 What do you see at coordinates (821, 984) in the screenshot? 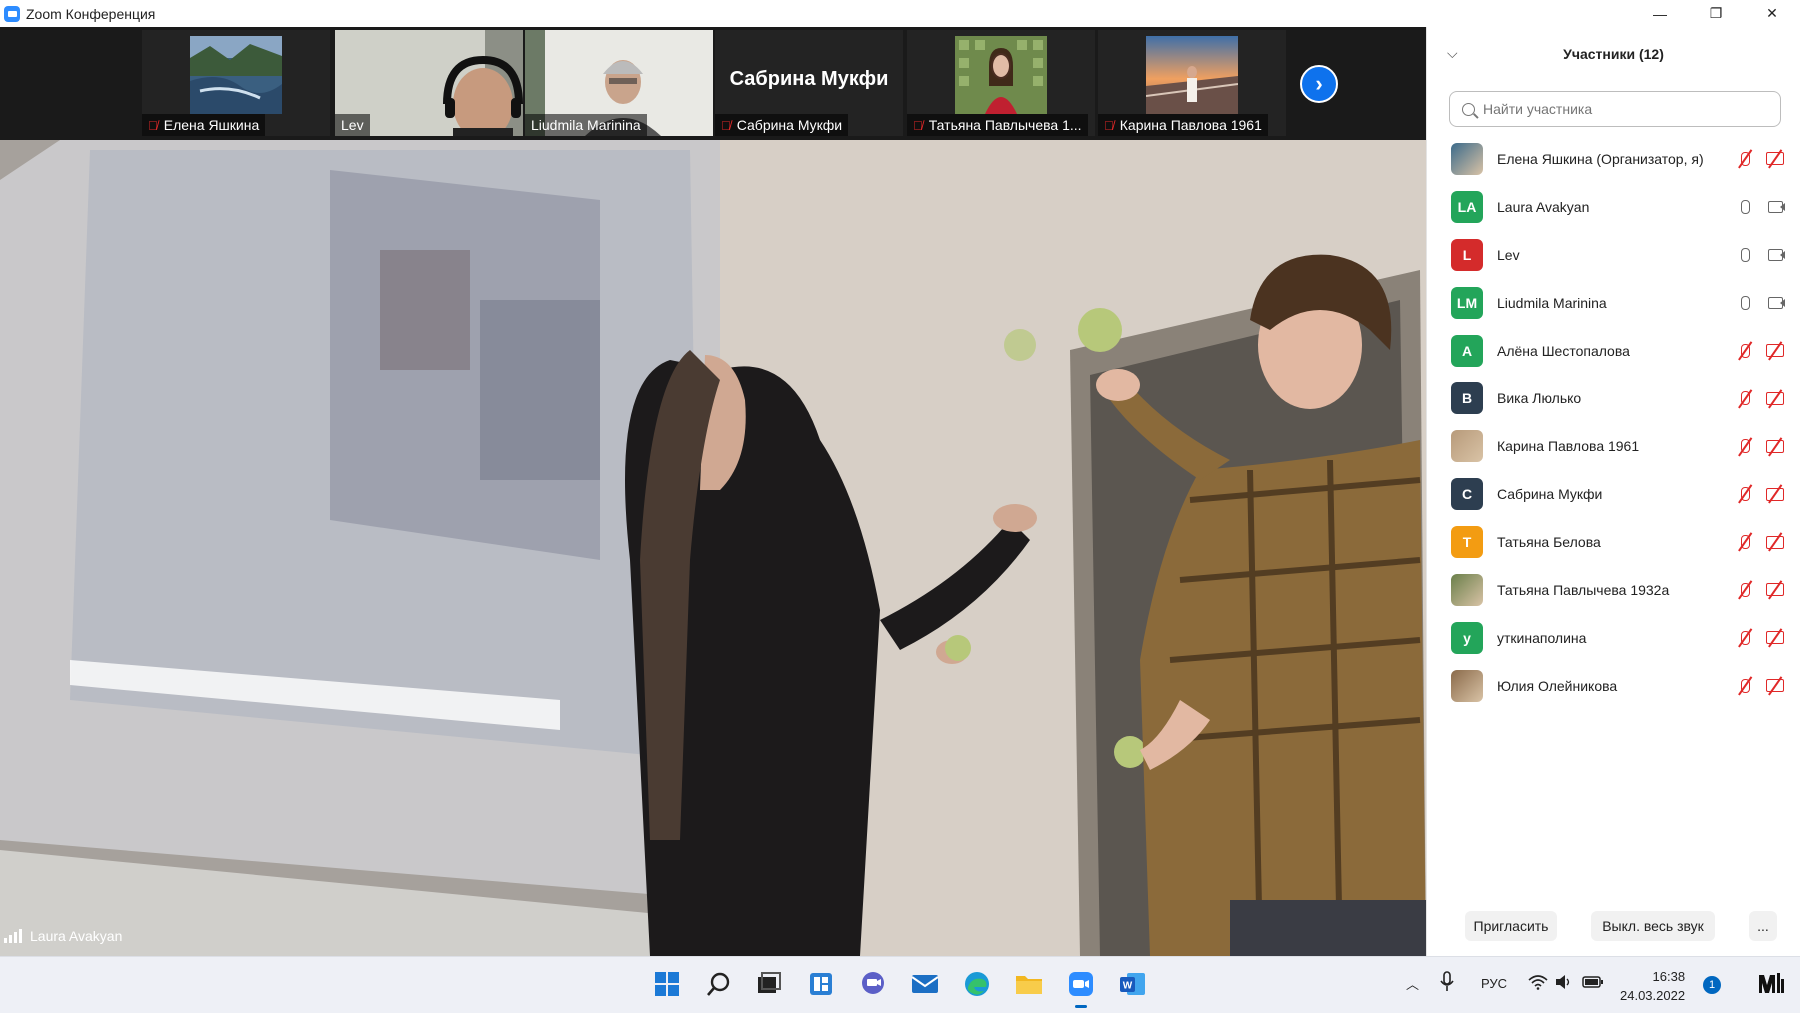
I see `widgets-icon` at bounding box center [821, 984].